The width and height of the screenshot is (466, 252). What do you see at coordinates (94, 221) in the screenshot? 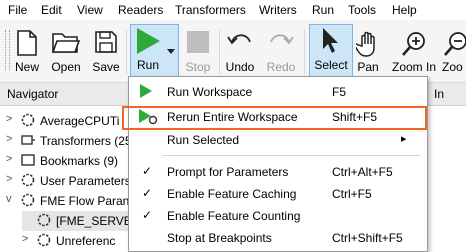
I see `tree-item-label: [FME_SERVE` at bounding box center [94, 221].